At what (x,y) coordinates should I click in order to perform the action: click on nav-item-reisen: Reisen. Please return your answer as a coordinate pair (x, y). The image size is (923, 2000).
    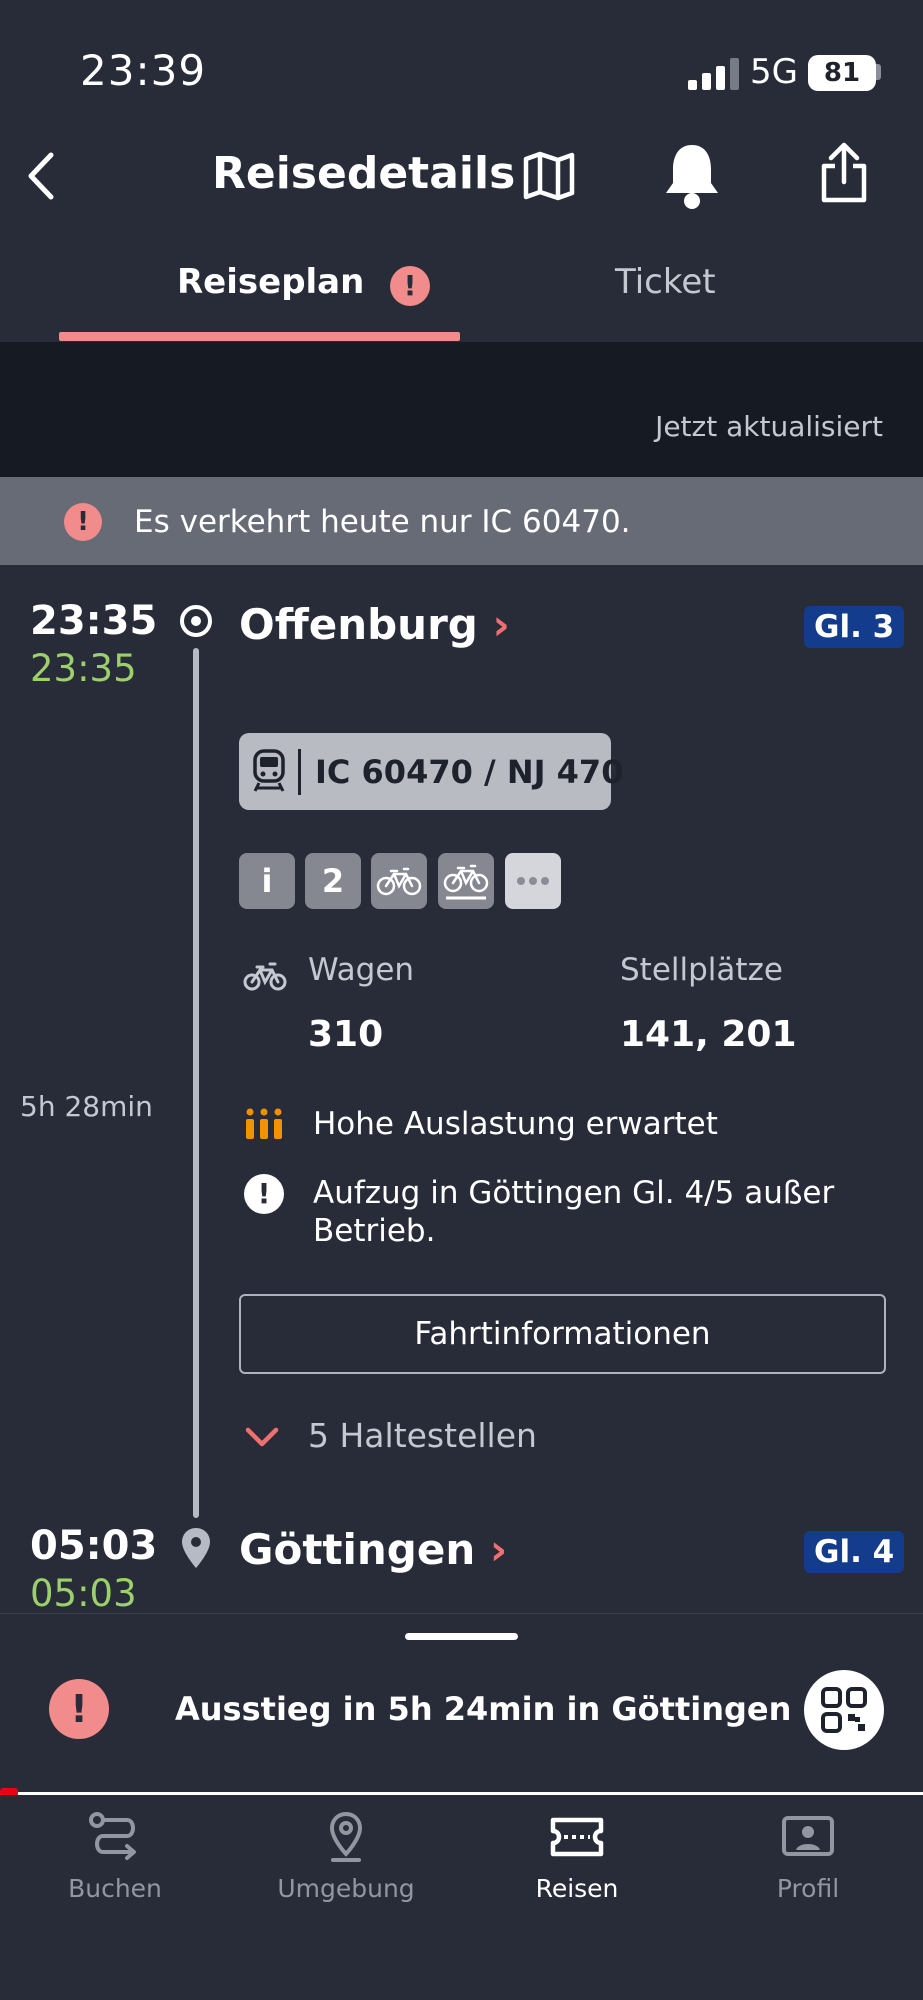
    Looking at the image, I should click on (577, 1856).